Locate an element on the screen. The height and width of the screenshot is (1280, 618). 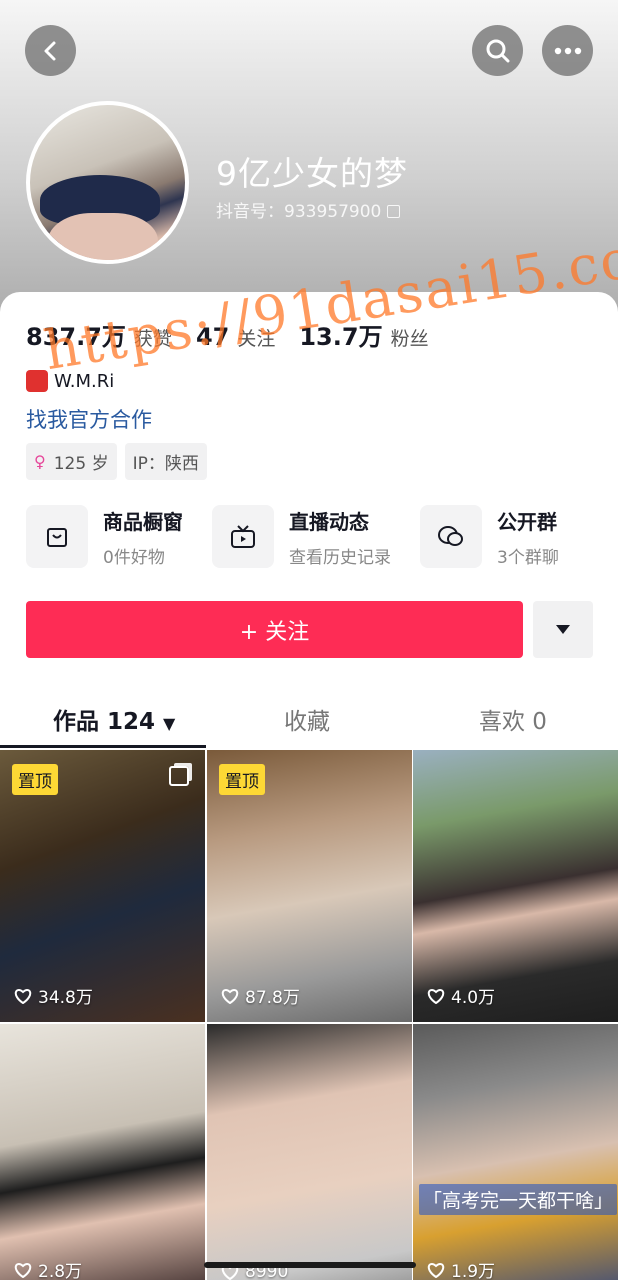
ip-text: IP：陕西 is located at coordinates (165, 464).